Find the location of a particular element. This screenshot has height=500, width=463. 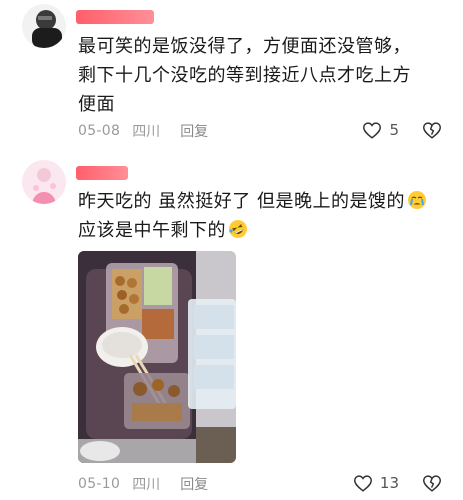

comment-text: 最可笑的是饭没得了，方便面还没管够， 剩下十几个没吃的等到接近八点才吃上方 便面 is located at coordinates (262, 75).